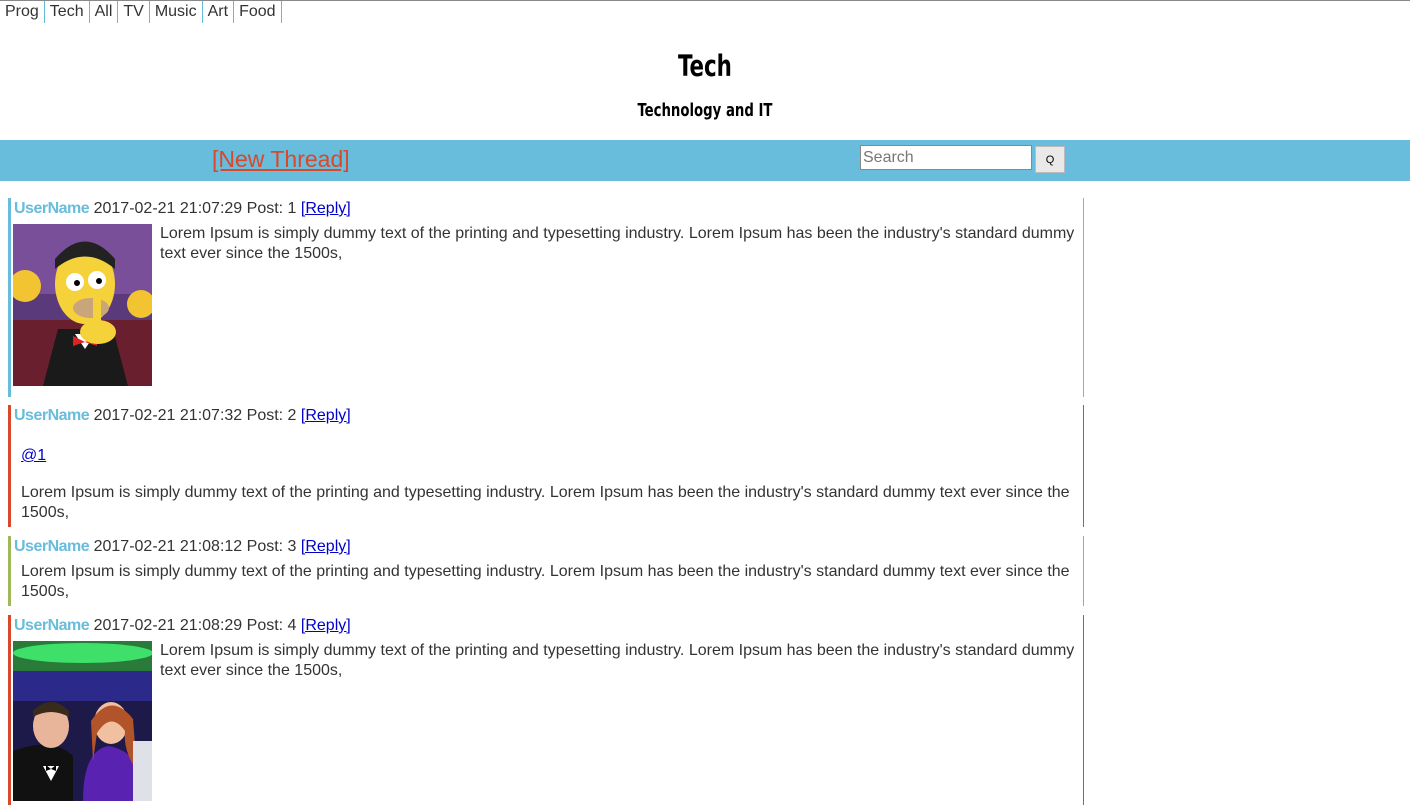 The height and width of the screenshot is (805, 1410). Describe the element at coordinates (271, 546) in the screenshot. I see `post-number: Post: 3` at that location.